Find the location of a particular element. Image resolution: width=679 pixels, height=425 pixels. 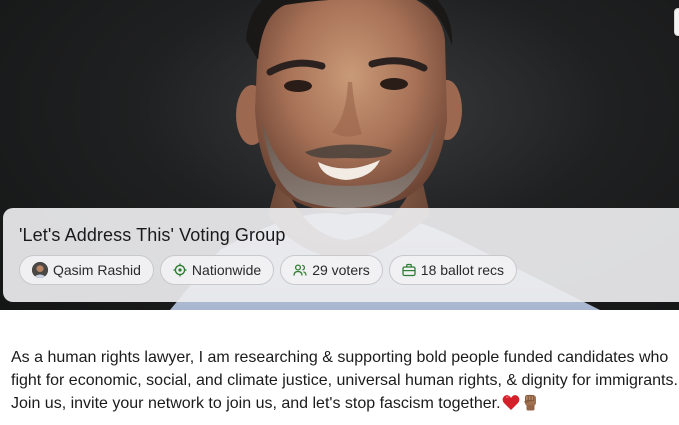

author-name: Qasim Rashid is located at coordinates (97, 270).